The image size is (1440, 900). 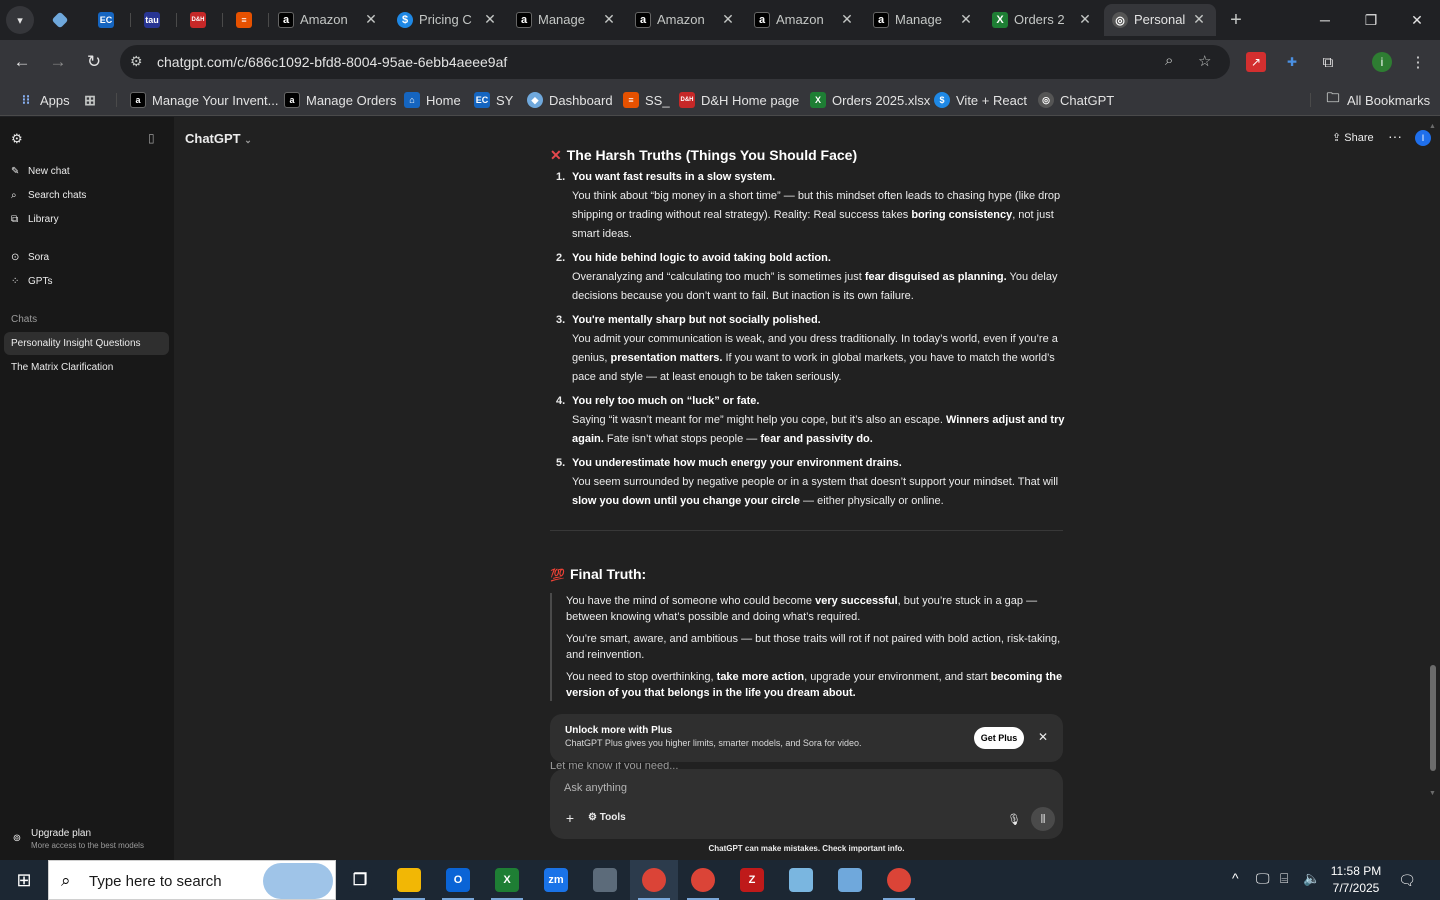 I want to click on chat-item: Personality Insight Questions, so click(x=86, y=343).